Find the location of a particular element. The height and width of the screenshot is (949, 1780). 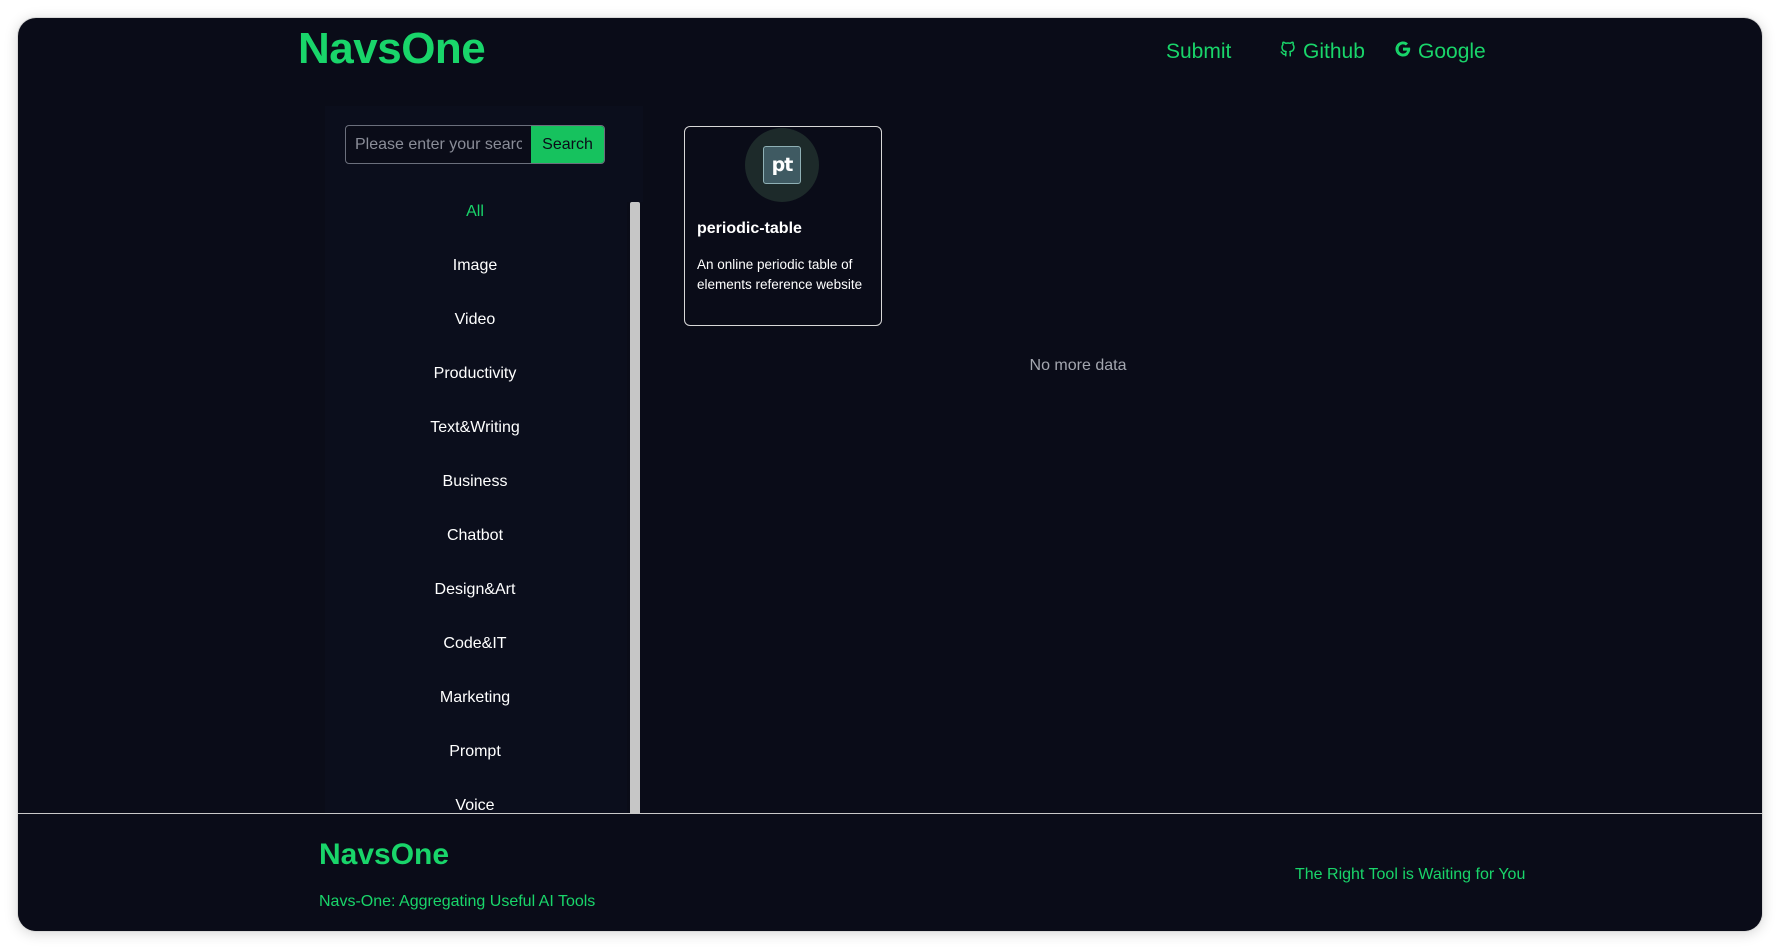

no-more-data-text: No more data is located at coordinates (1078, 365).